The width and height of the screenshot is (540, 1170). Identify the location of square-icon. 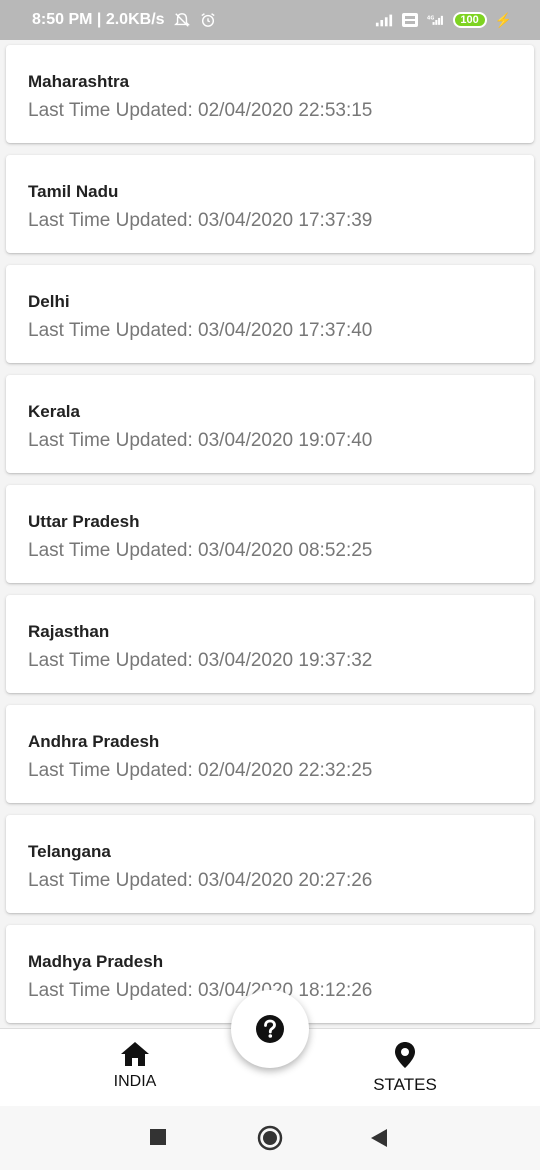
(158, 1137).